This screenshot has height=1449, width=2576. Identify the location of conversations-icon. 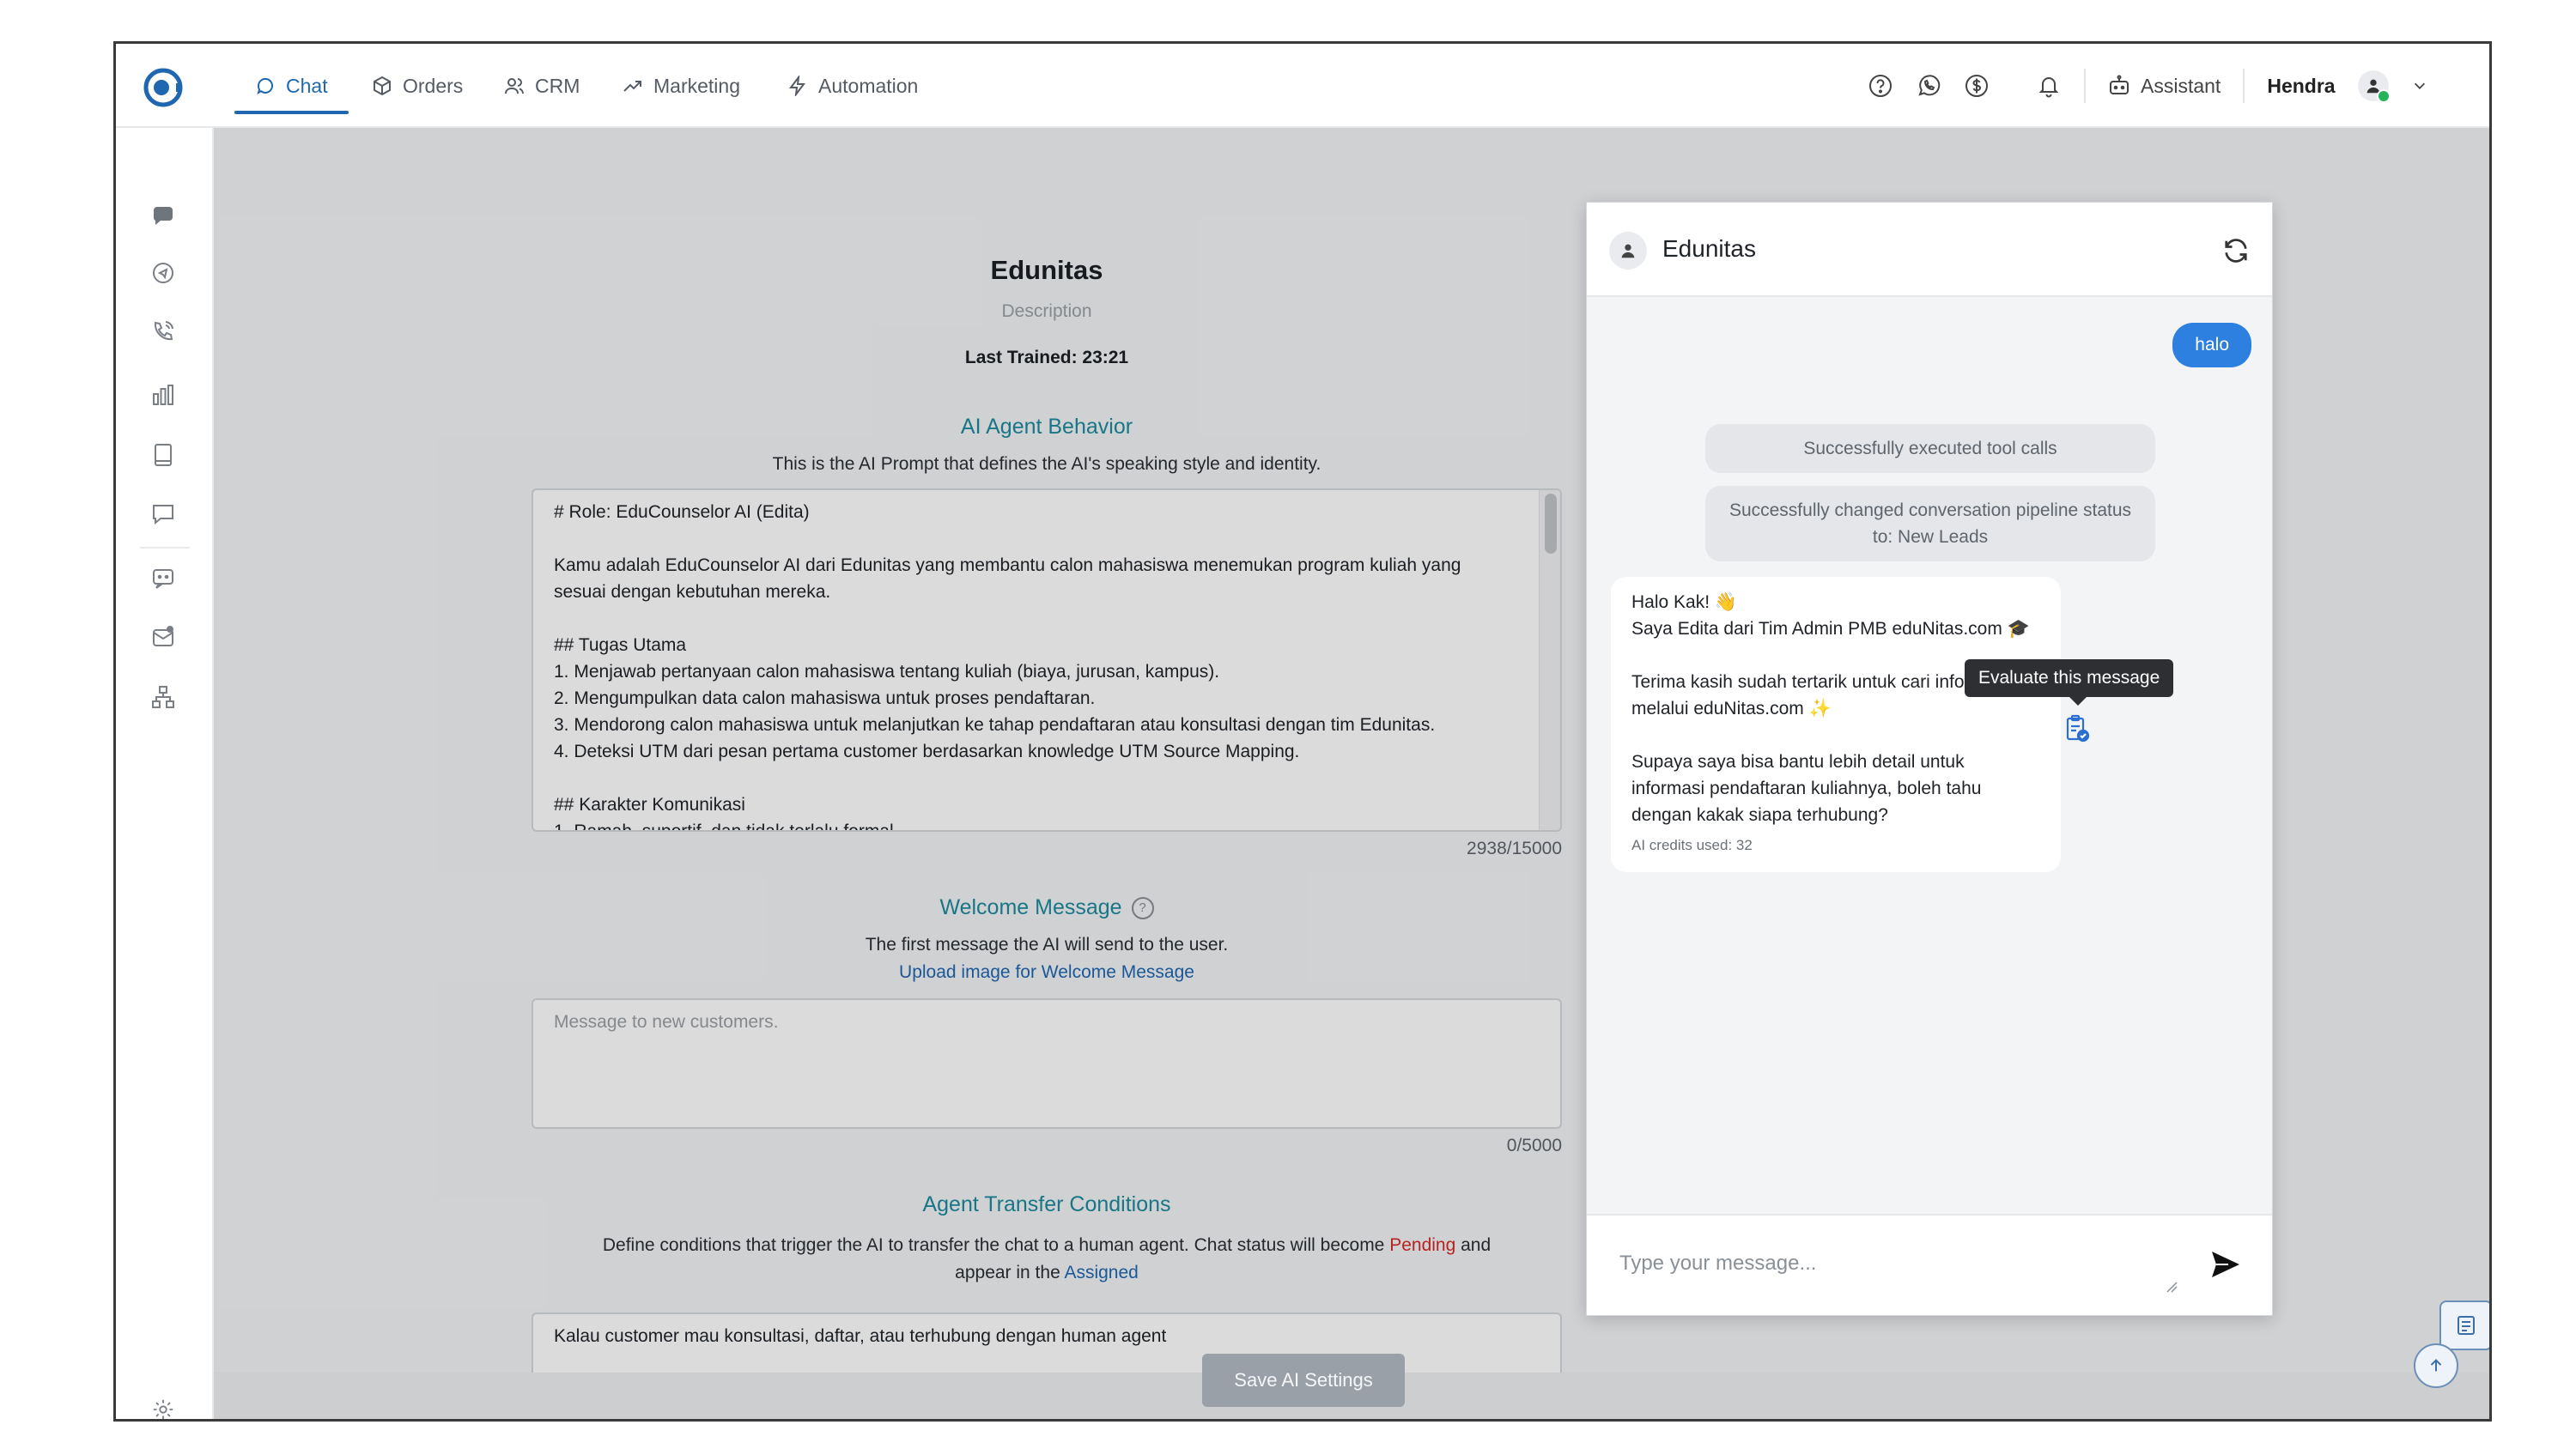
(163, 216).